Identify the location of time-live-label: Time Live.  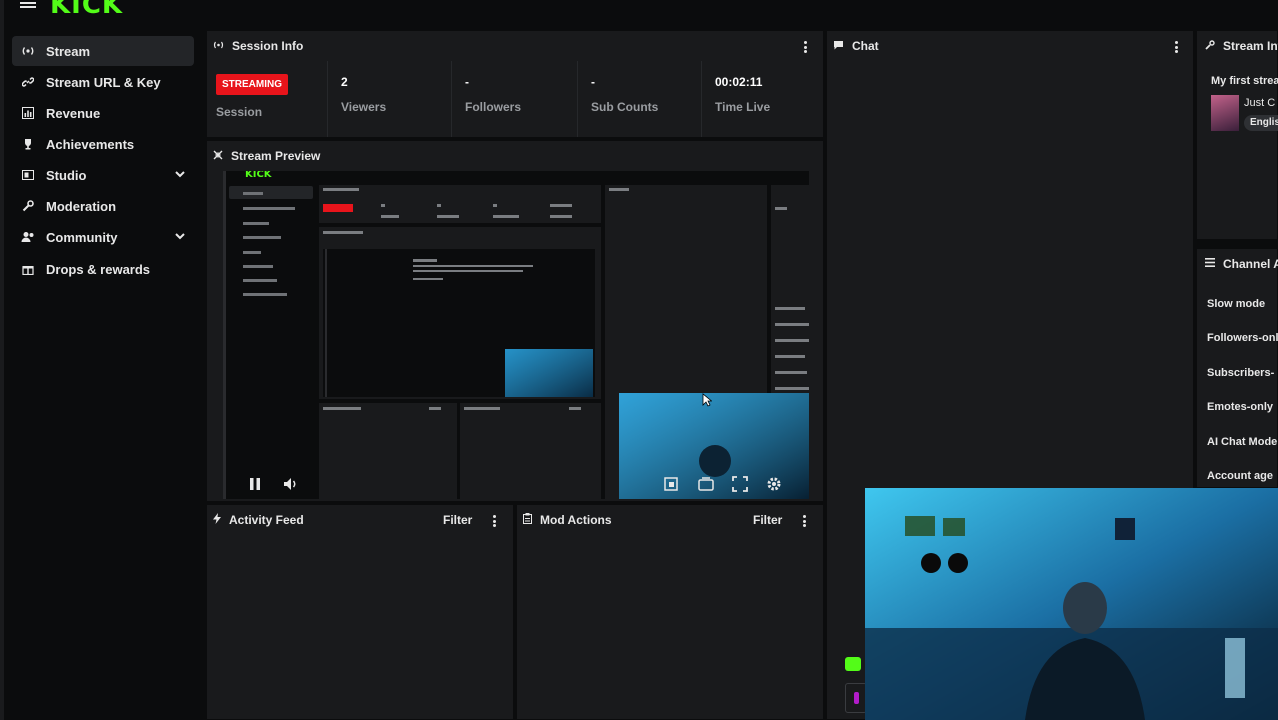
(743, 107).